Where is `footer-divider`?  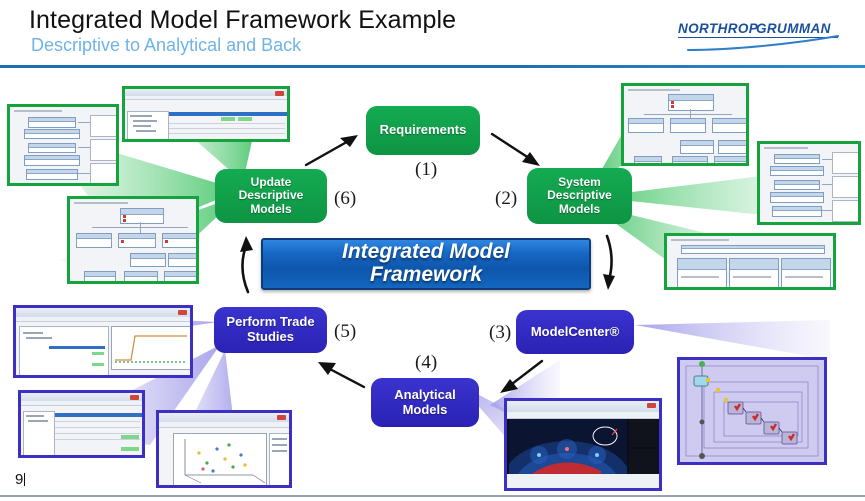
footer-divider is located at coordinates (432, 496).